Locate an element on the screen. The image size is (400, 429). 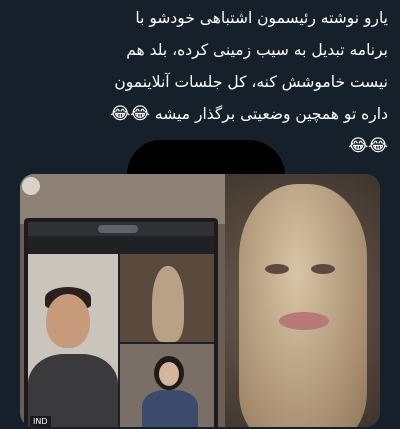
potato-filter-small is located at coordinates (168, 304).